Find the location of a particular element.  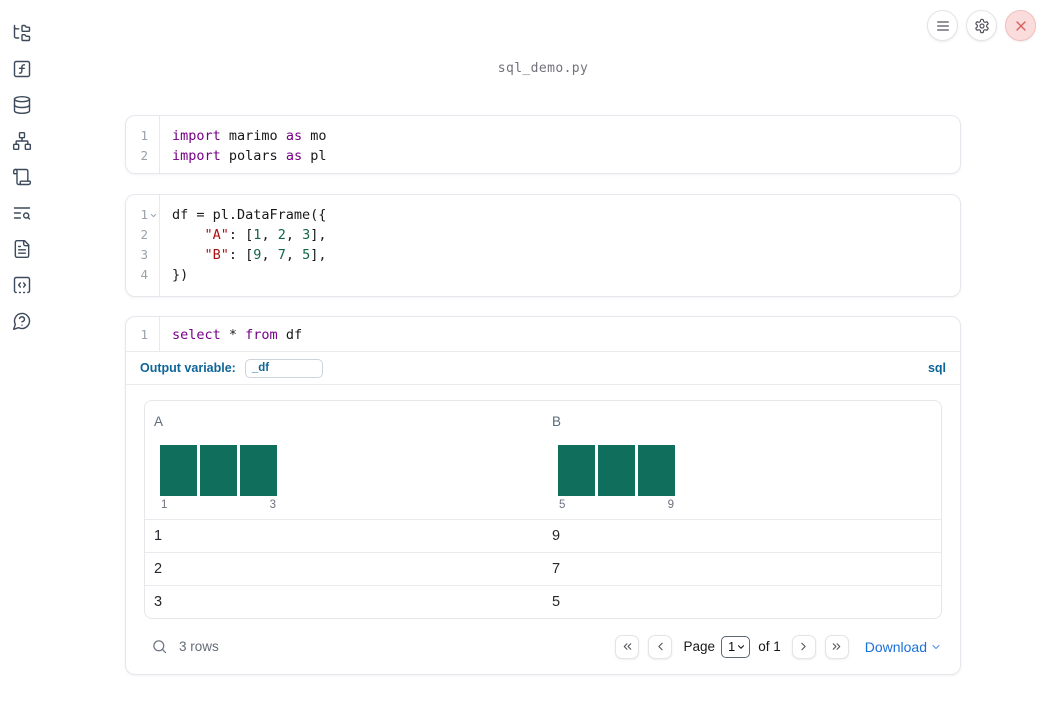

output-variable-input: _df is located at coordinates (283, 368).